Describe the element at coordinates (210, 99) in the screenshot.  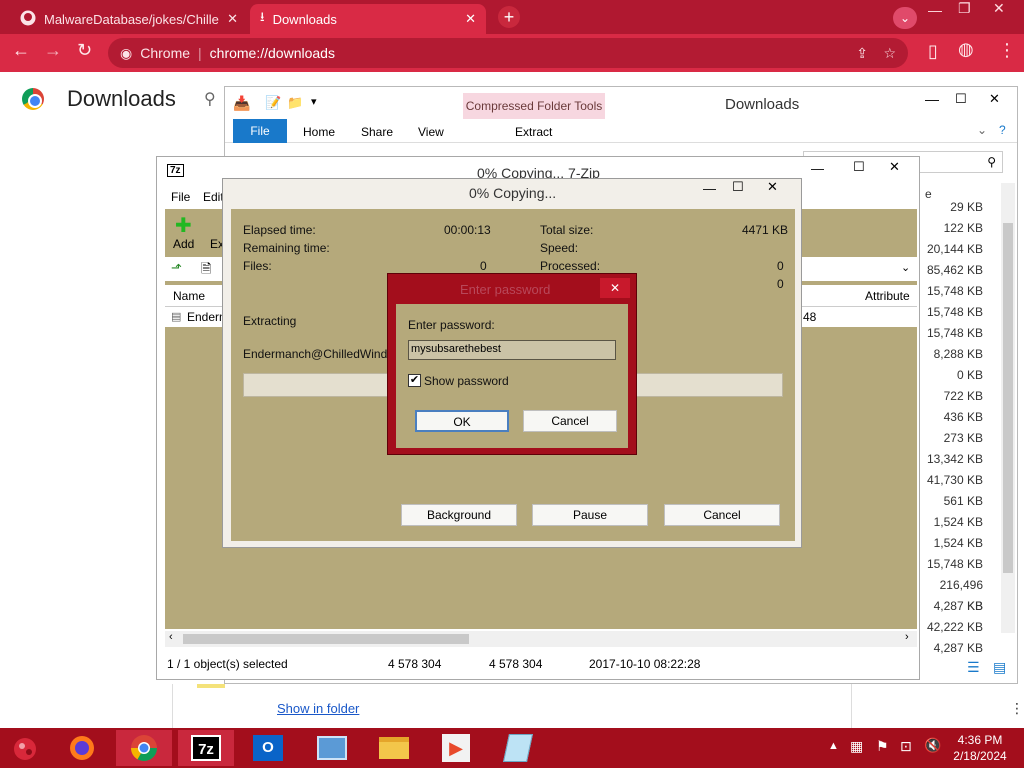
I see `search-icon: ⚲` at that location.